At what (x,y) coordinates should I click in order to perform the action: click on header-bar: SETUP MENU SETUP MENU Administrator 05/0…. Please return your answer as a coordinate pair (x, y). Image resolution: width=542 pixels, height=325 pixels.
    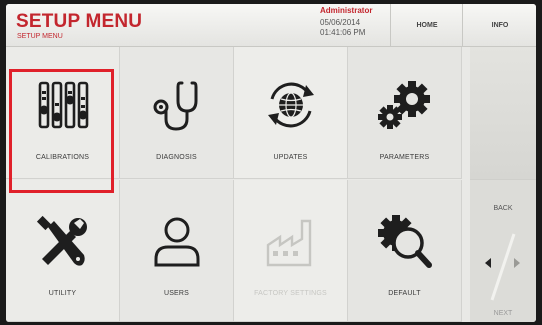
    Looking at the image, I should click on (271, 25).